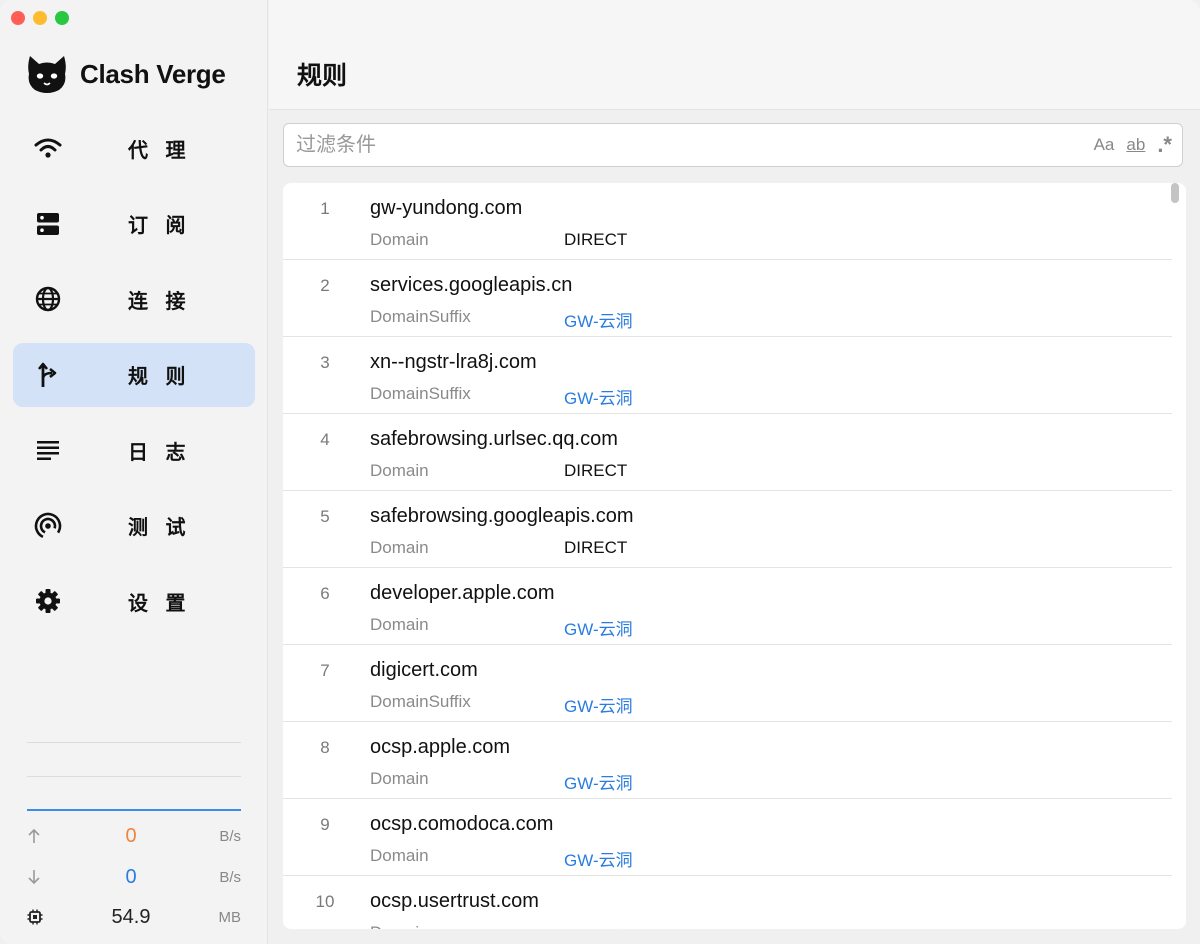  I want to click on sidebar-item-rules: 规 则, so click(134, 374).